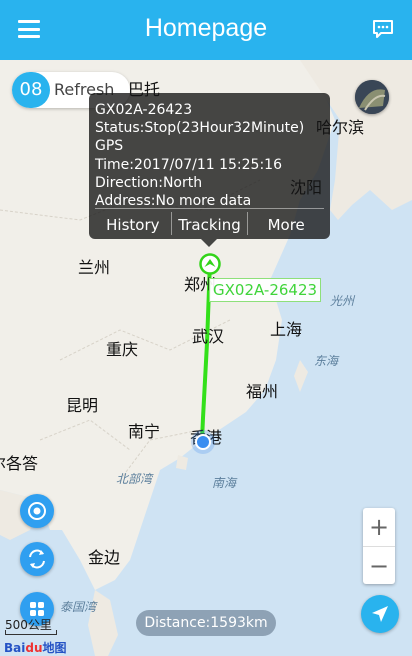 The image size is (412, 656). I want to click on device-marker-icon, so click(210, 264).